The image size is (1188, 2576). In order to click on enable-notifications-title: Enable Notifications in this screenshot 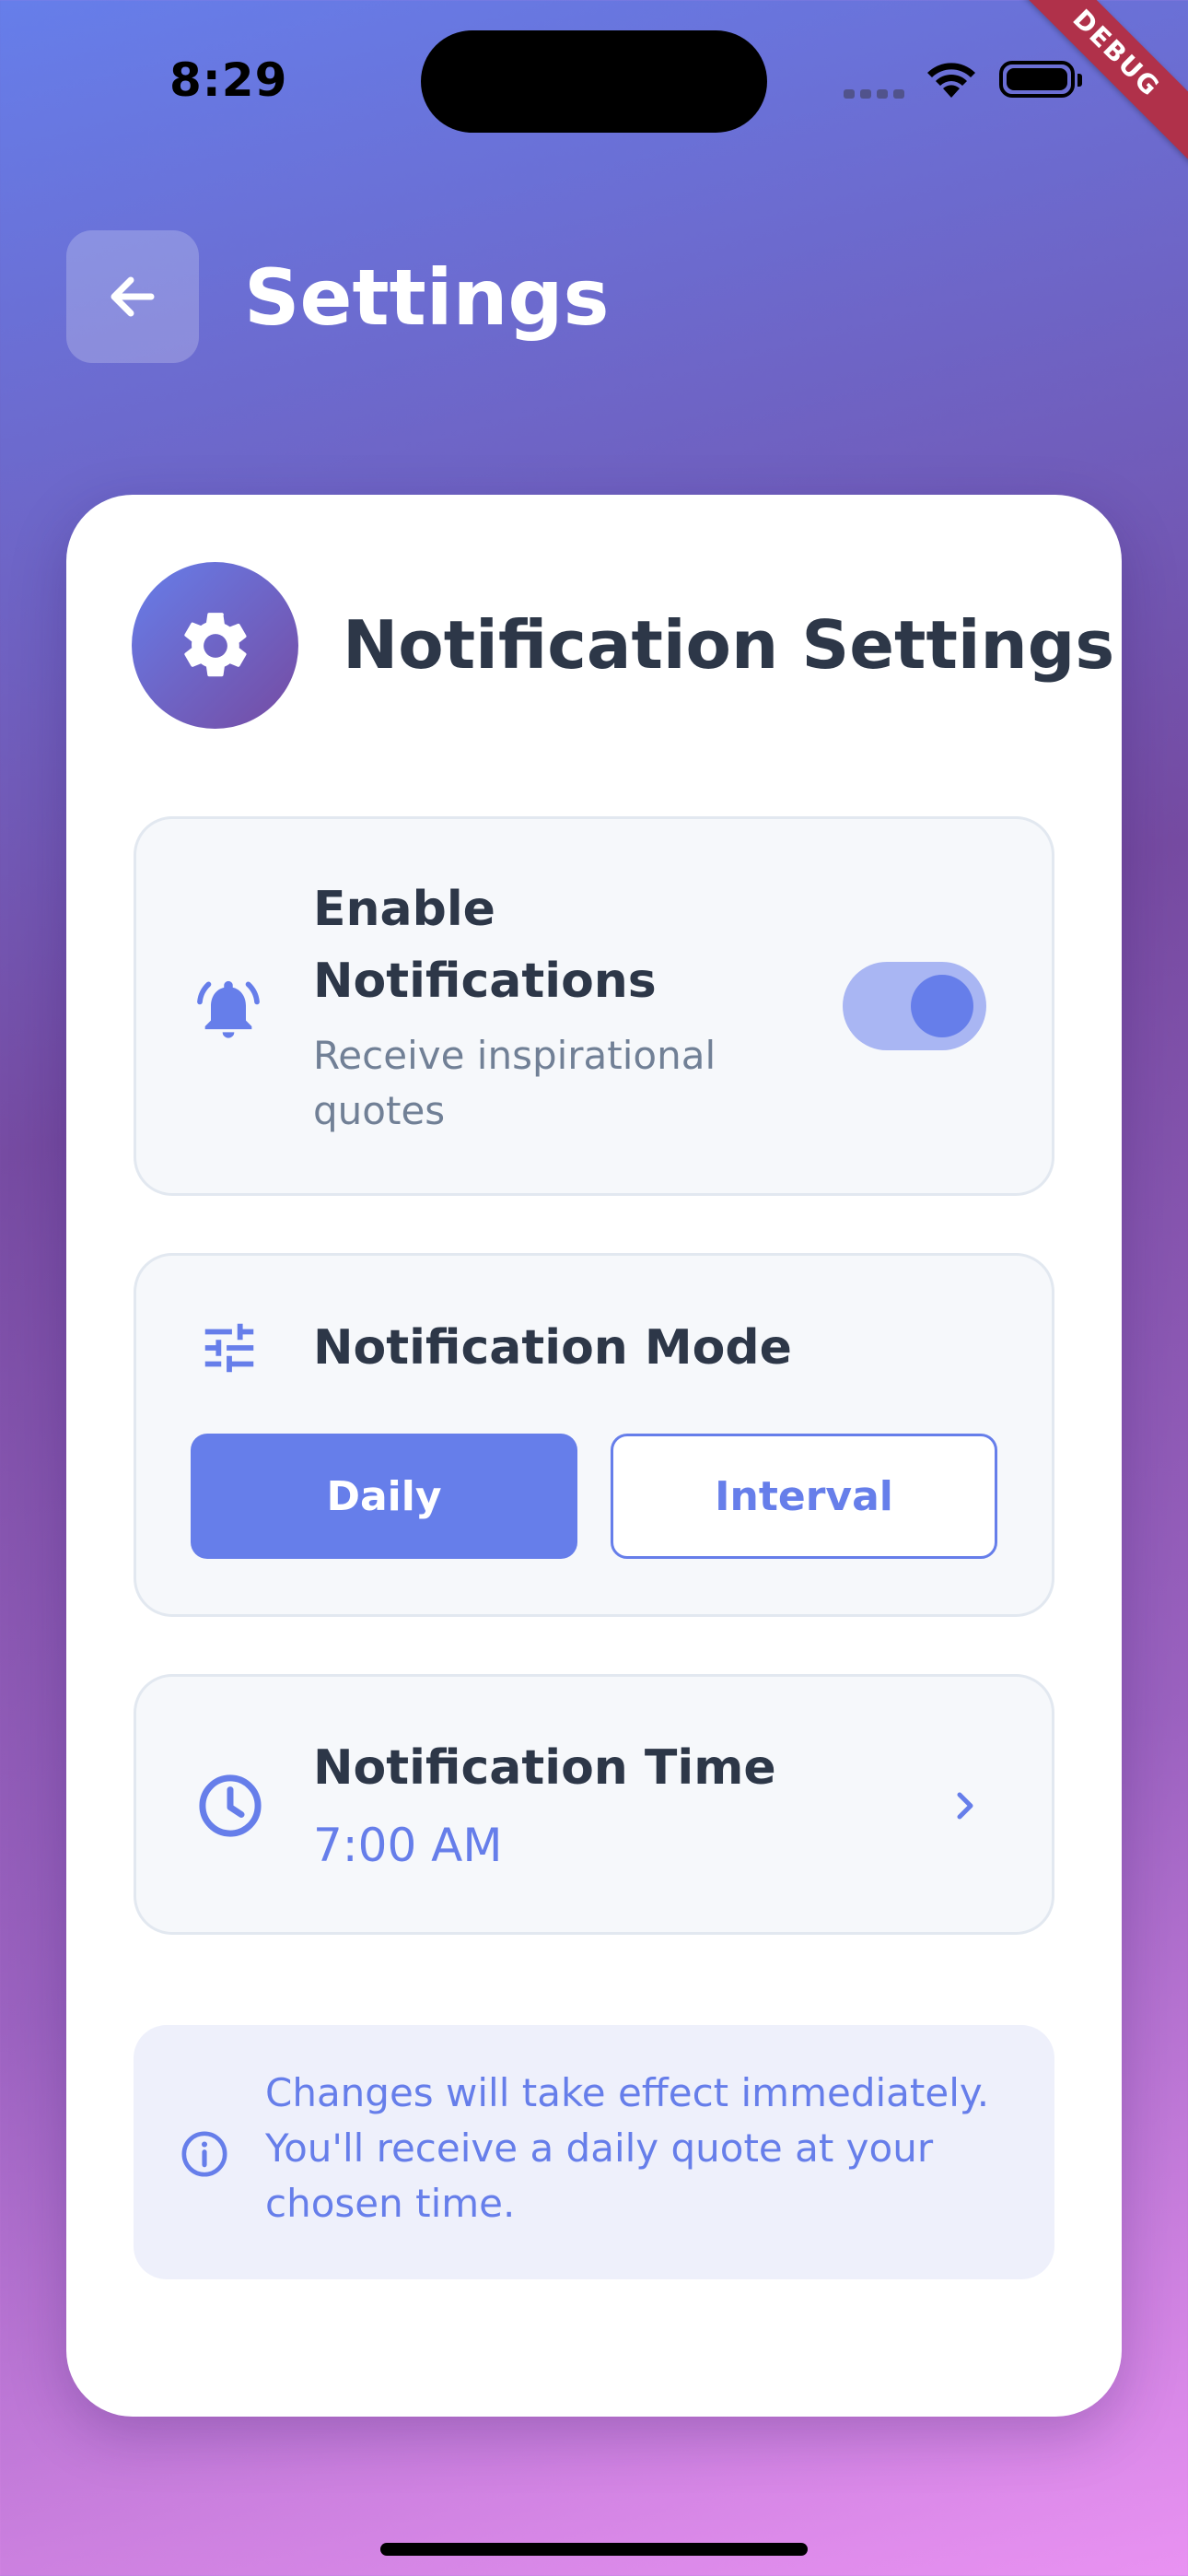, I will do `click(485, 945)`.